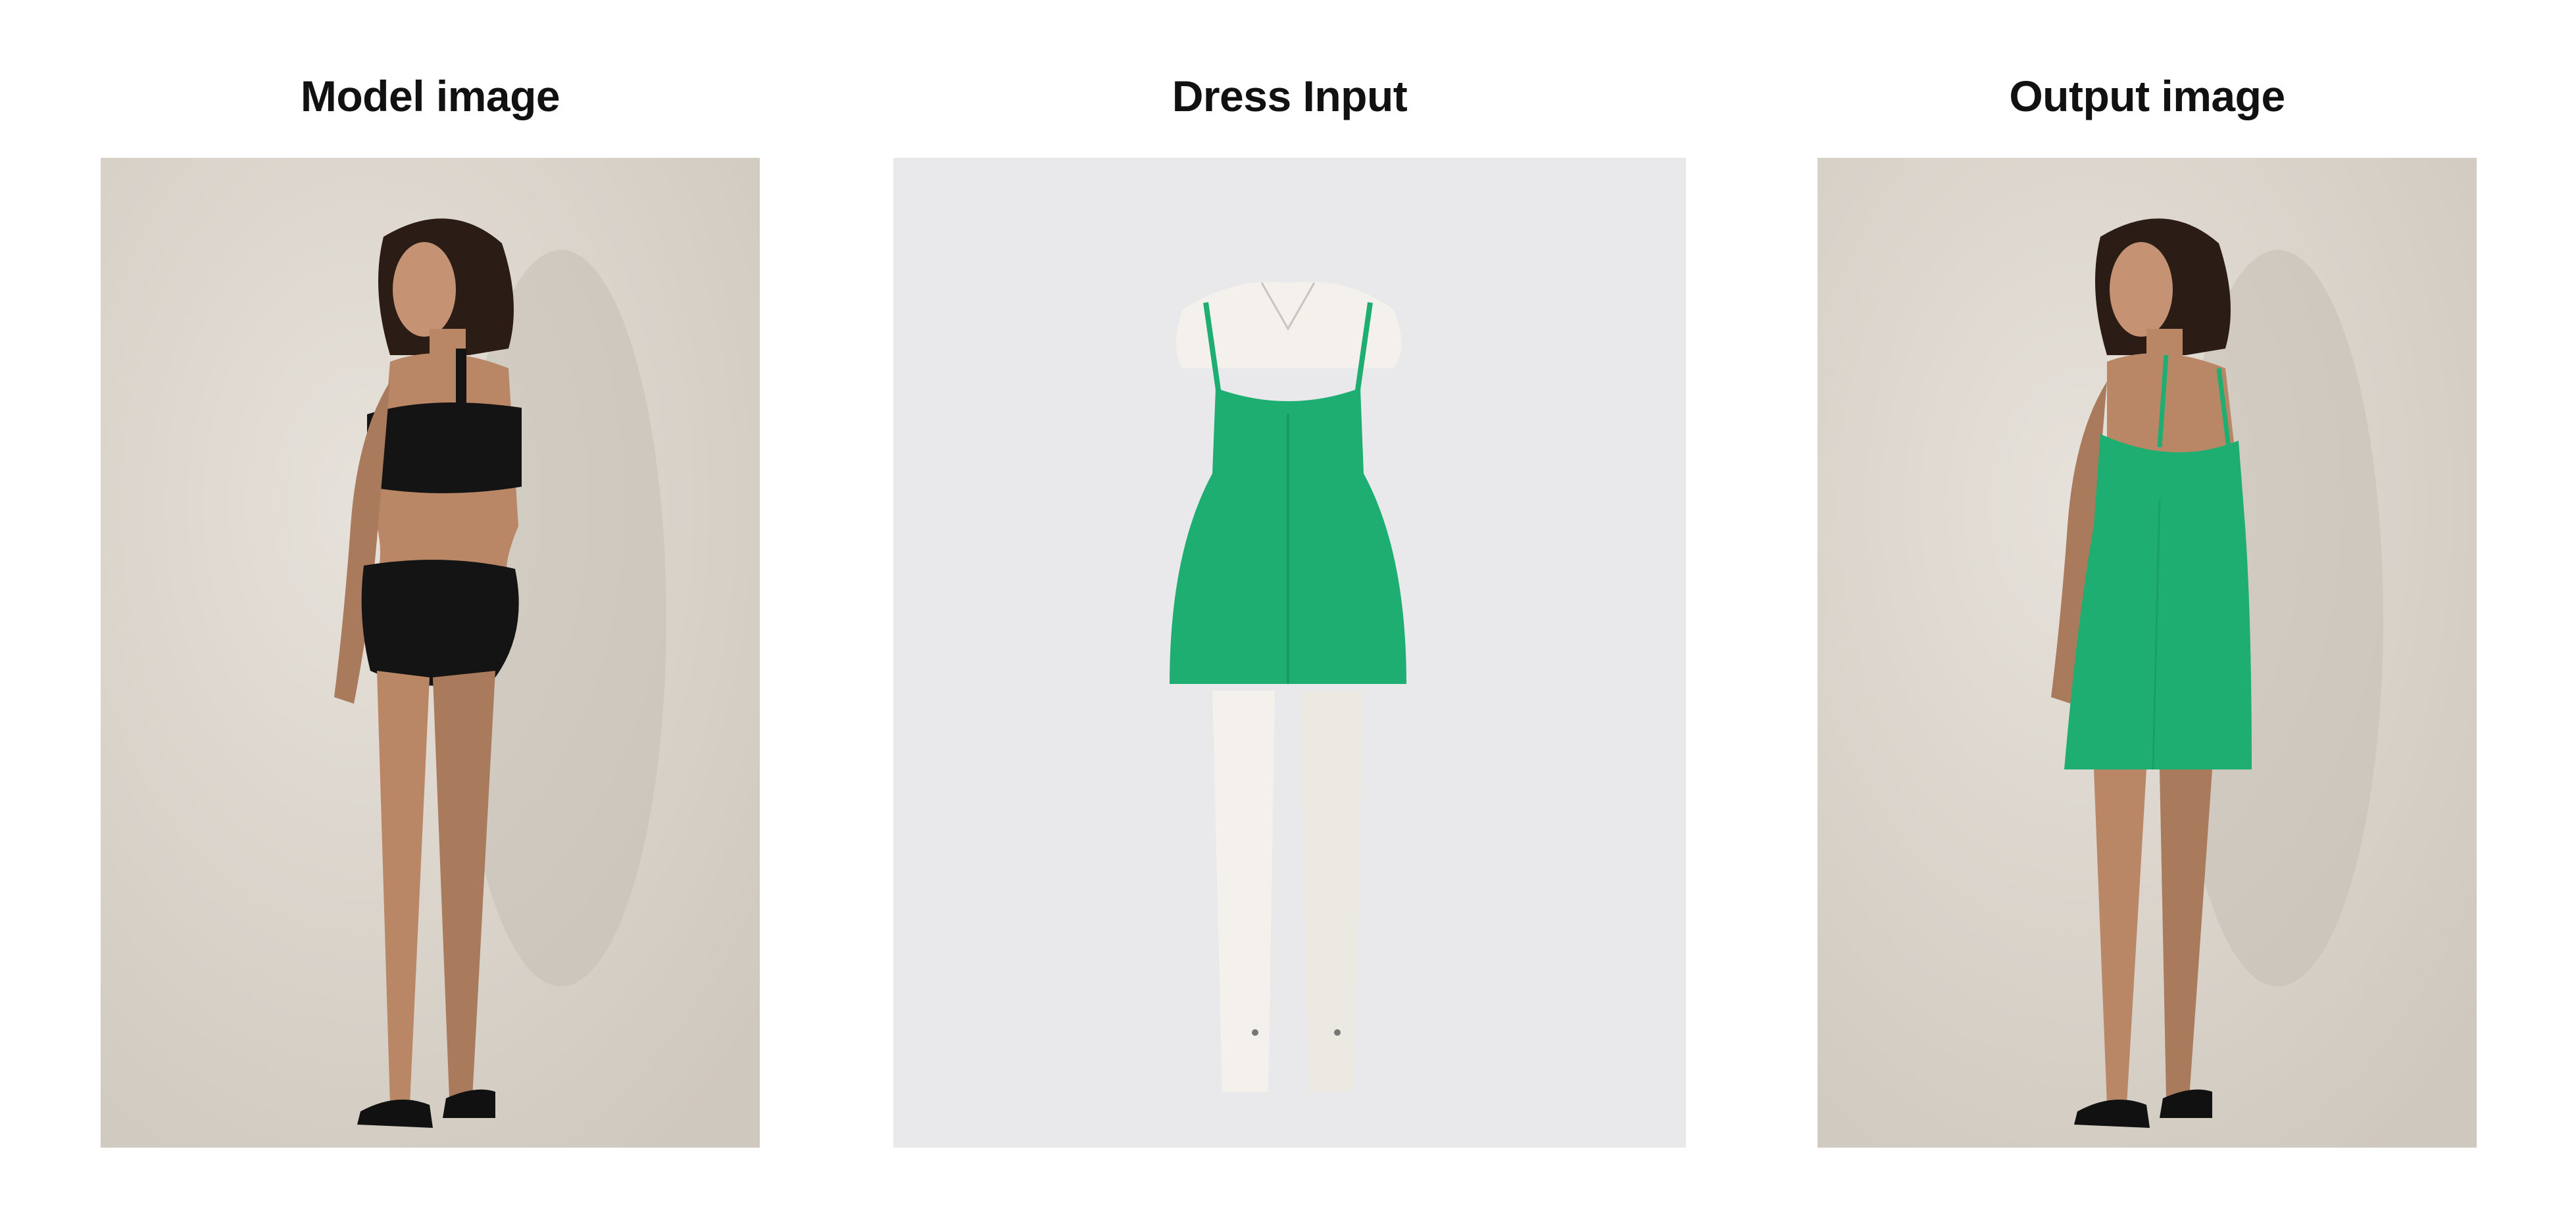 This screenshot has width=2576, height=1216. What do you see at coordinates (430, 96) in the screenshot?
I see `model-image-title: Model image` at bounding box center [430, 96].